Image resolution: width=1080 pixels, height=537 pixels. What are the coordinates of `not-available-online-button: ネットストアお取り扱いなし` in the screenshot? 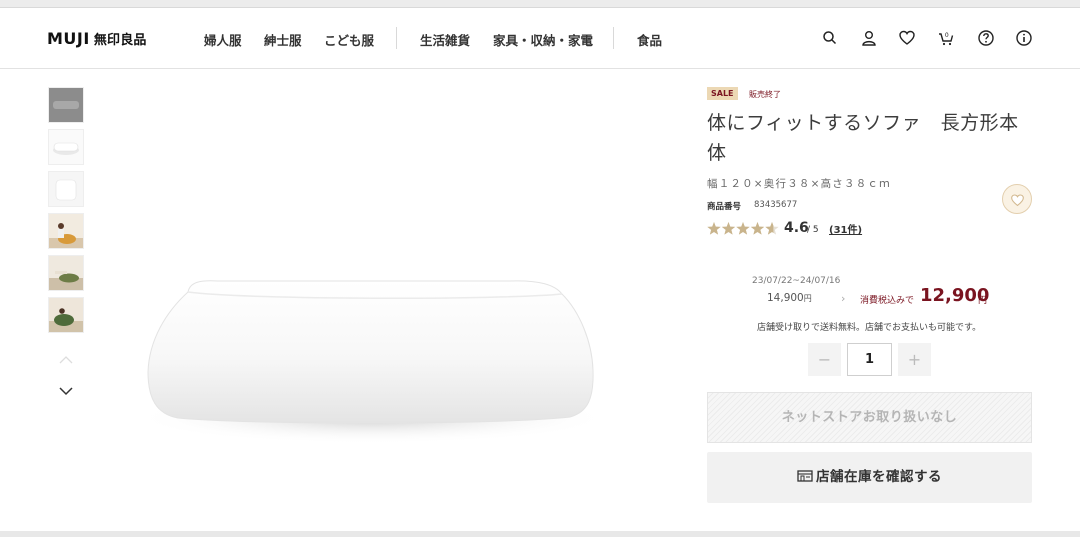 It's located at (869, 417).